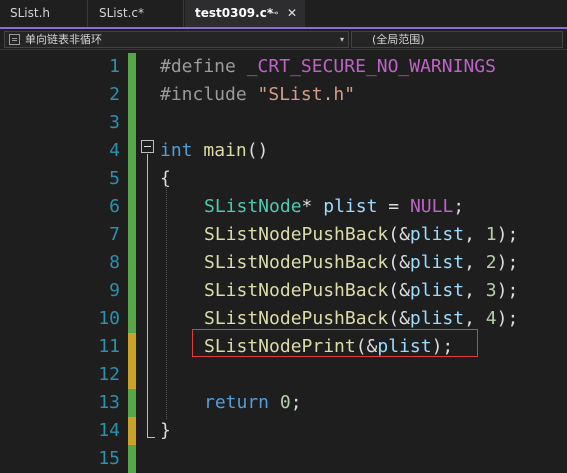  Describe the element at coordinates (398, 39) in the screenshot. I see `global-scope-label: (全局范围)` at that location.